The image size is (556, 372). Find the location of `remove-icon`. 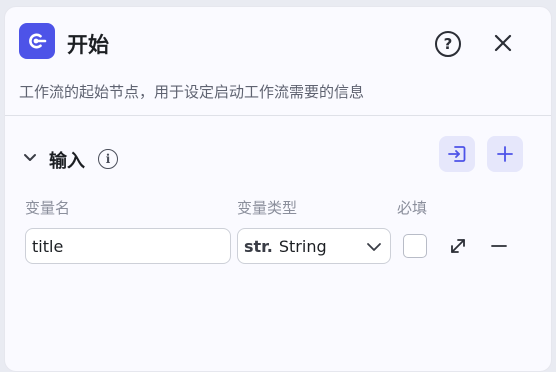

remove-icon is located at coordinates (499, 246).